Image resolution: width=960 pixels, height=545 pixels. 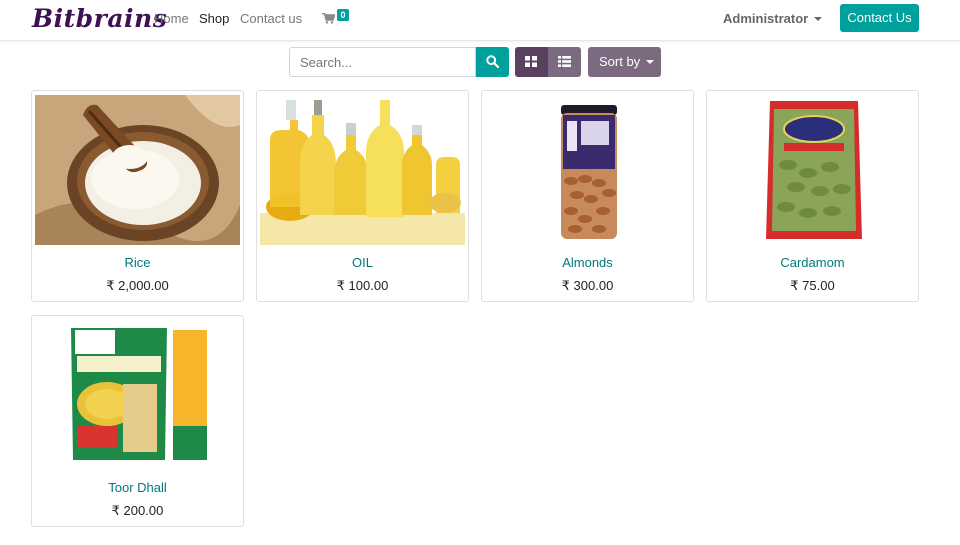 I want to click on product-price: ₹ 200.00, so click(x=137, y=510).